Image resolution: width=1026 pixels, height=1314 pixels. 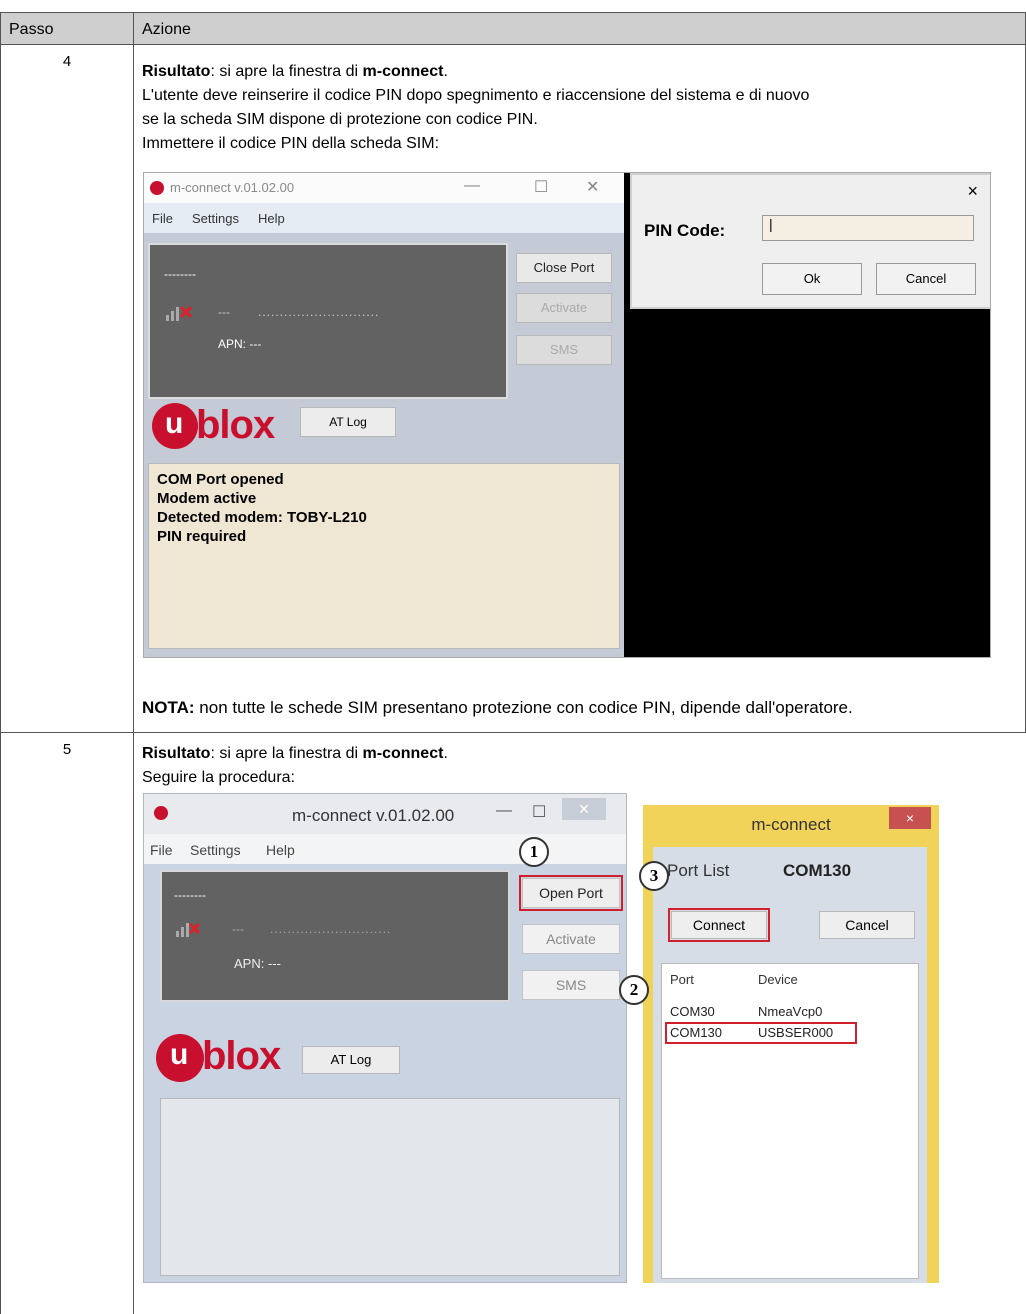 What do you see at coordinates (166, 29) in the screenshot?
I see `header-action: Azione` at bounding box center [166, 29].